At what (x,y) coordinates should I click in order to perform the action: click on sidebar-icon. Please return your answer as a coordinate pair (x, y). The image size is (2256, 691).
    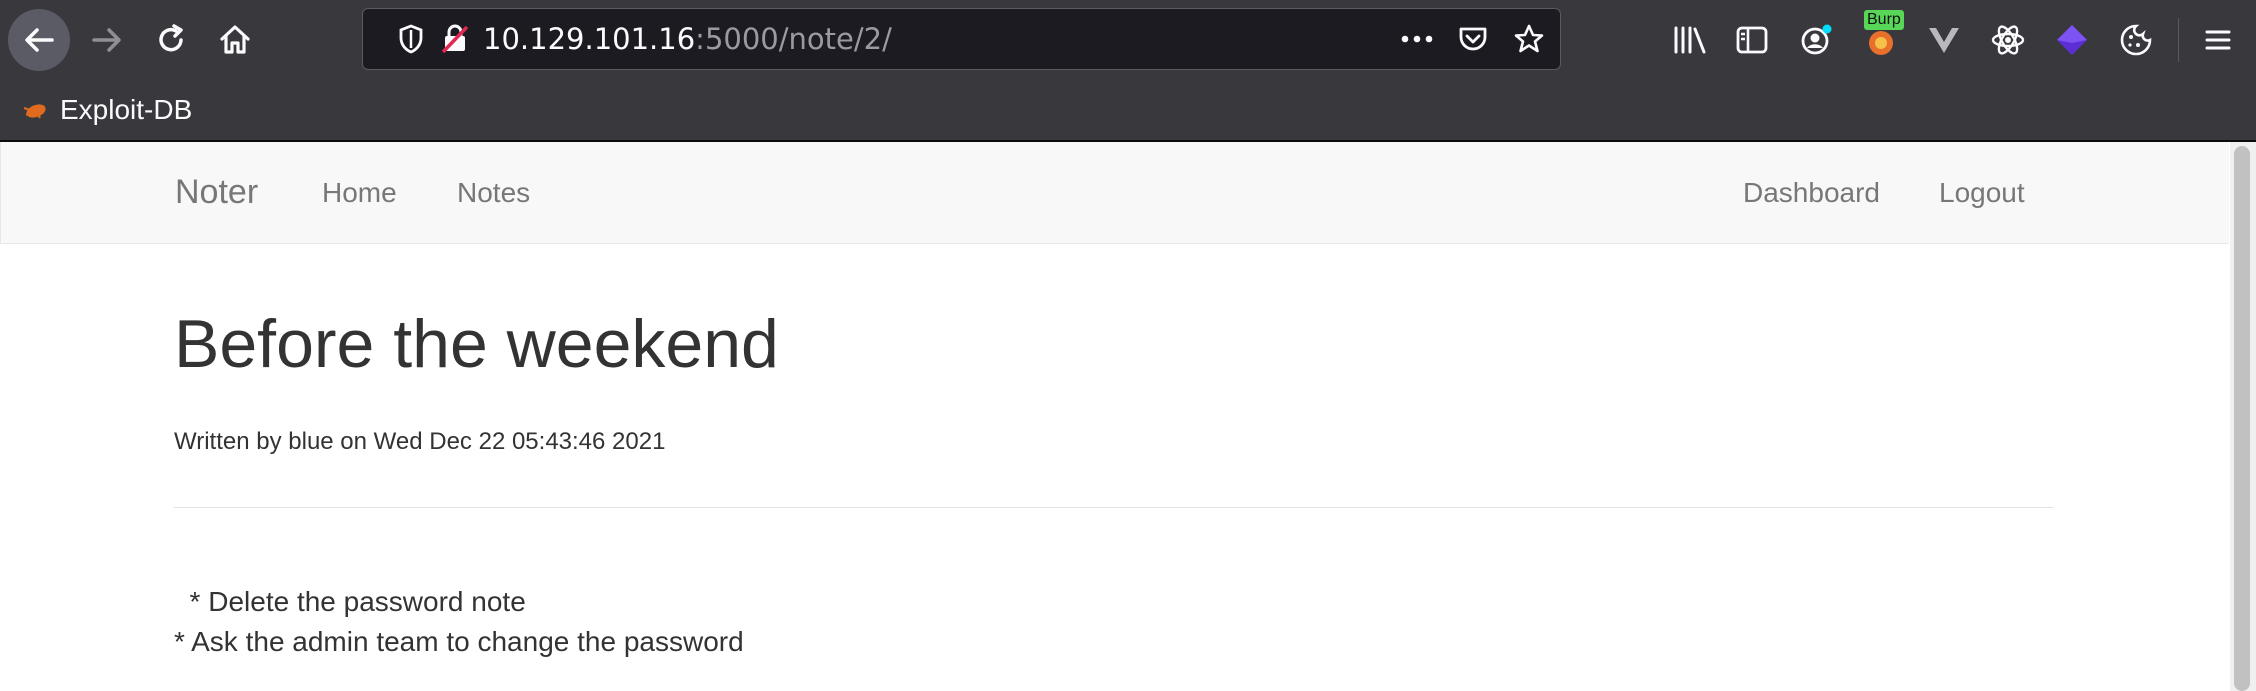
    Looking at the image, I should click on (1752, 40).